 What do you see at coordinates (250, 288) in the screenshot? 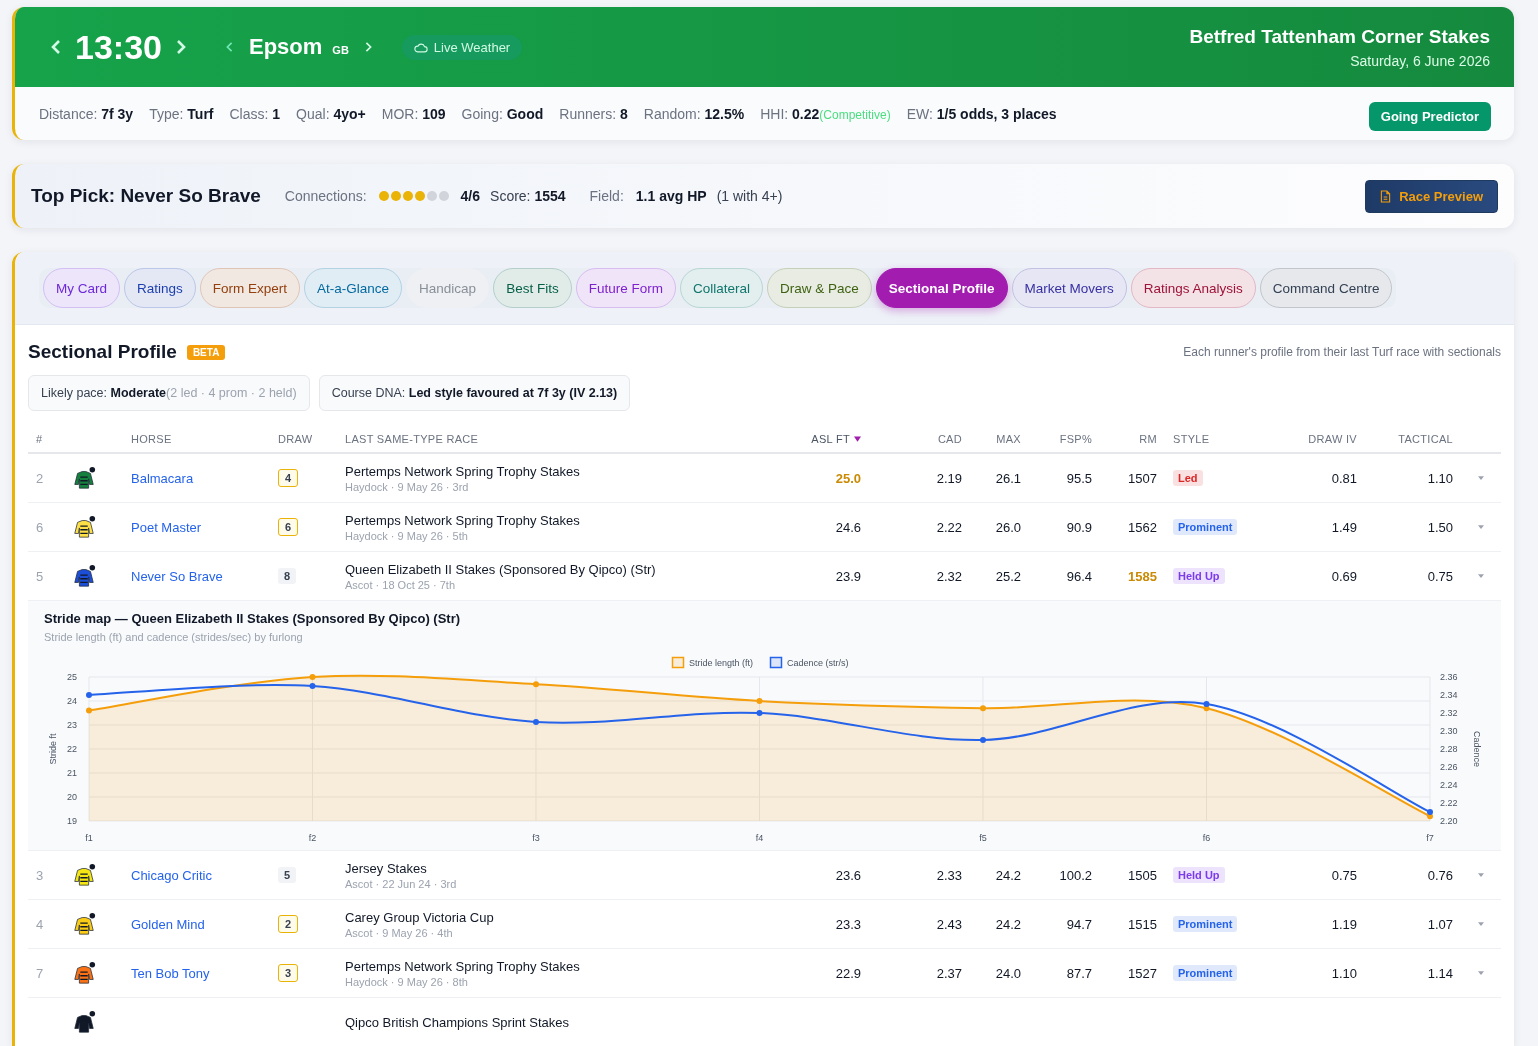
I see `tab: Form Expert` at bounding box center [250, 288].